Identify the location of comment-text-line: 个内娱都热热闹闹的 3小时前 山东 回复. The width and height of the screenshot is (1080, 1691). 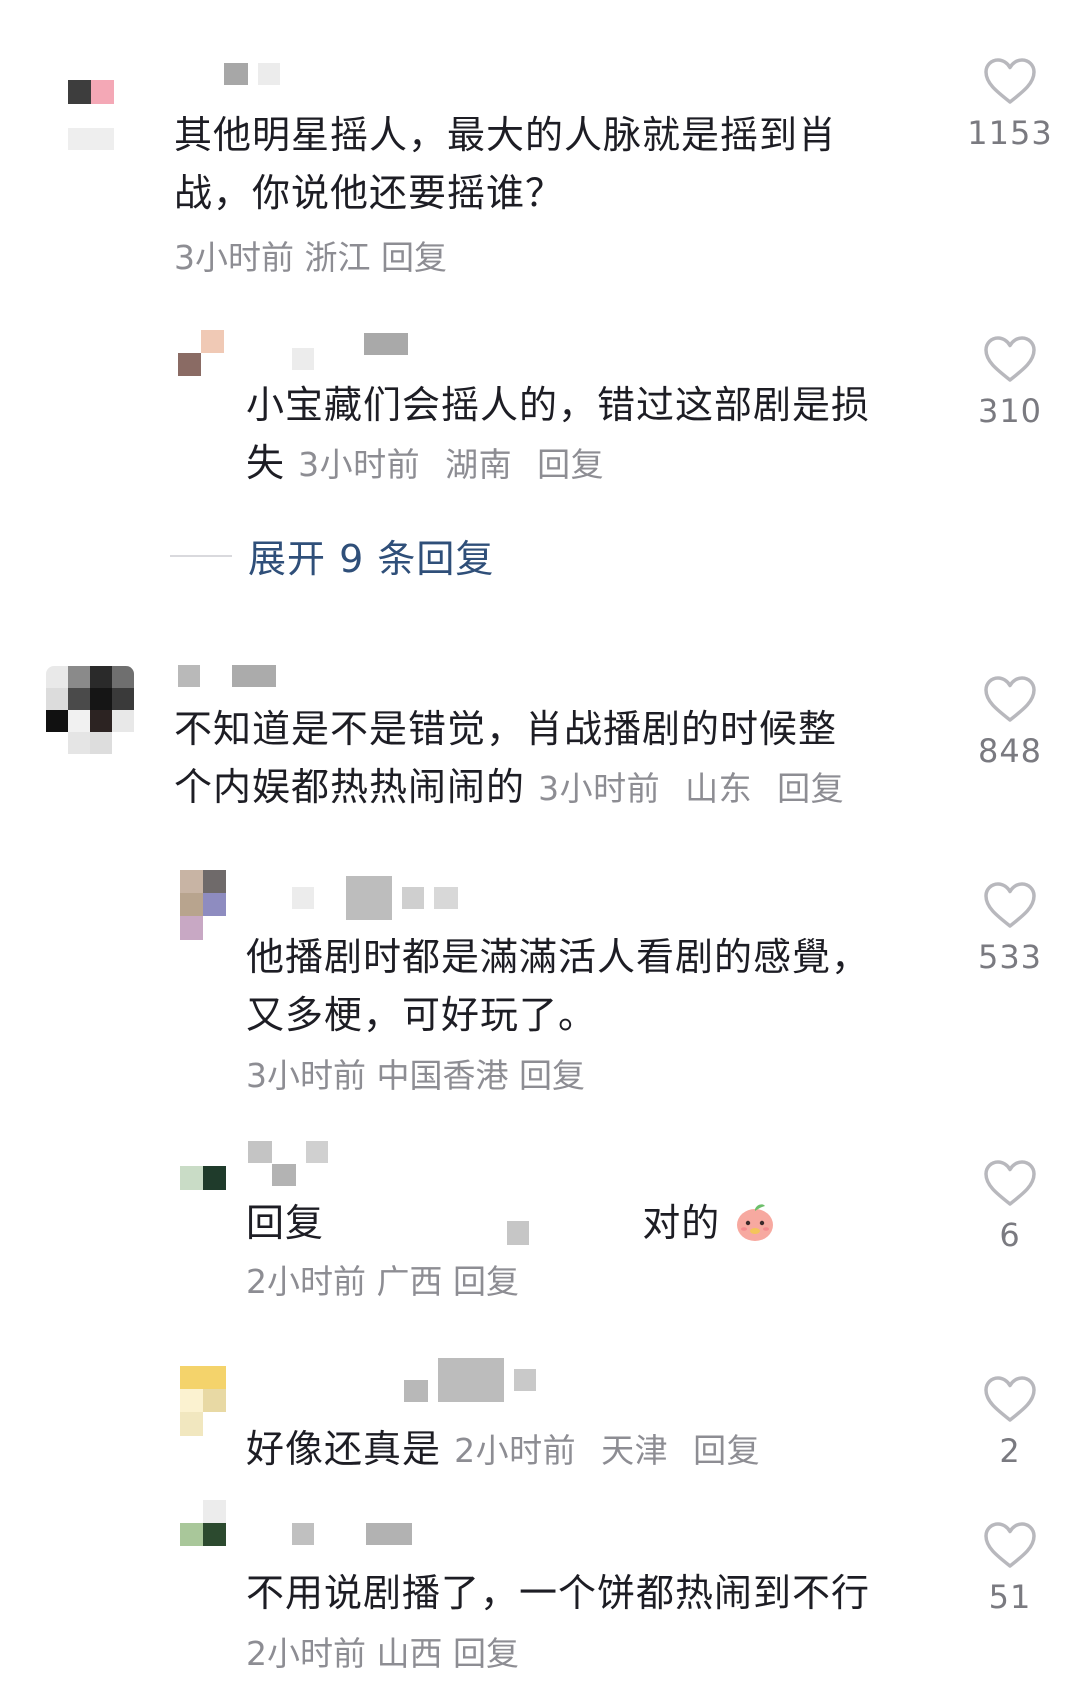
(544, 788).